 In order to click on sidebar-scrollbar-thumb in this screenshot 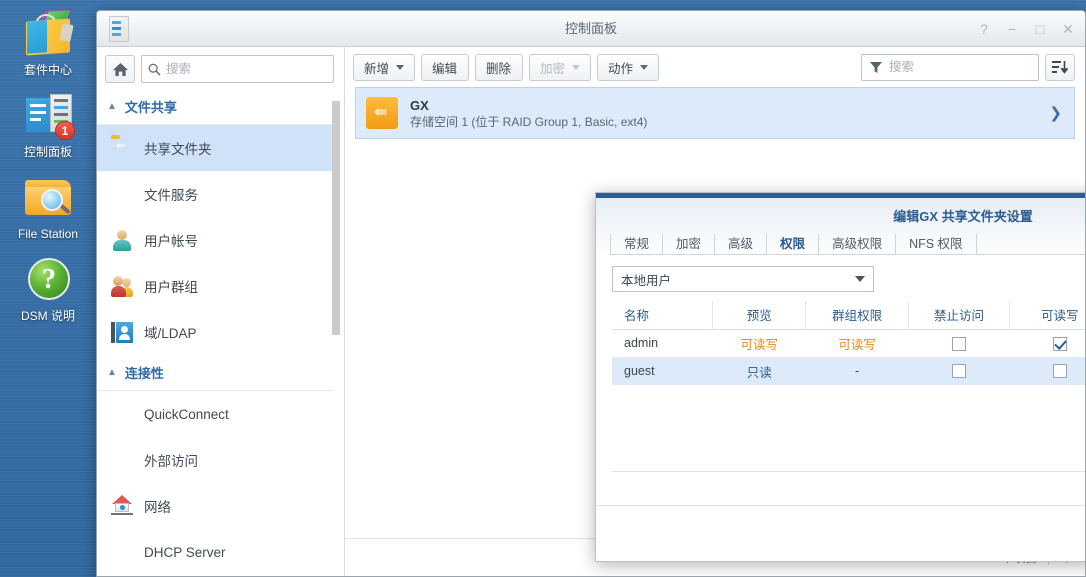, I will do `click(336, 218)`.